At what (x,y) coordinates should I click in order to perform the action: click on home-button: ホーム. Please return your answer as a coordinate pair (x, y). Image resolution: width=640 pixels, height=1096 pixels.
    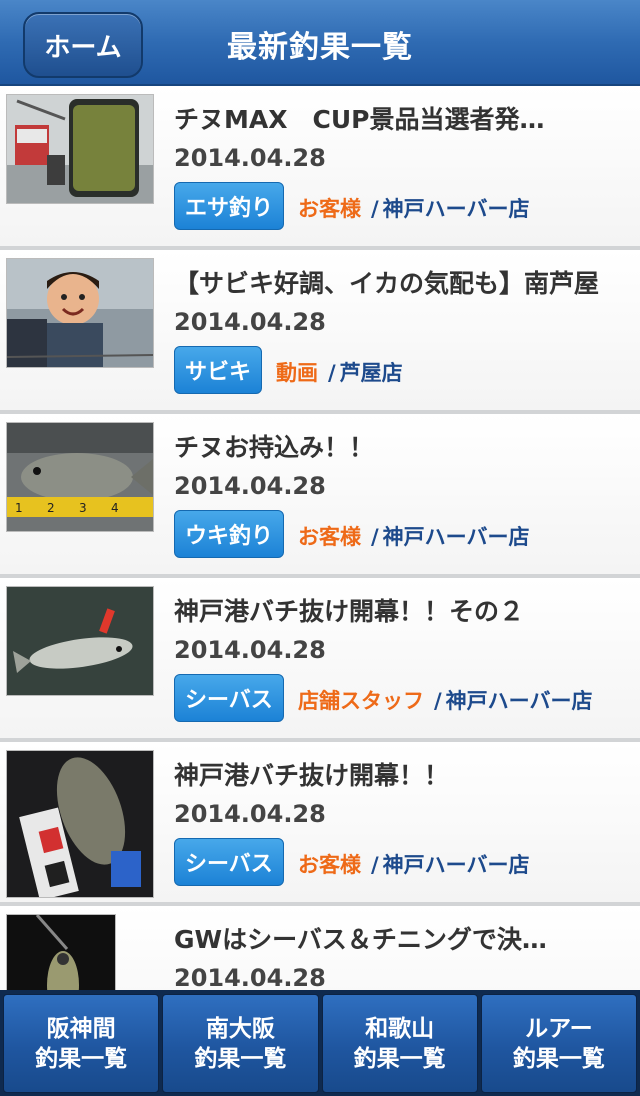
    Looking at the image, I should click on (83, 45).